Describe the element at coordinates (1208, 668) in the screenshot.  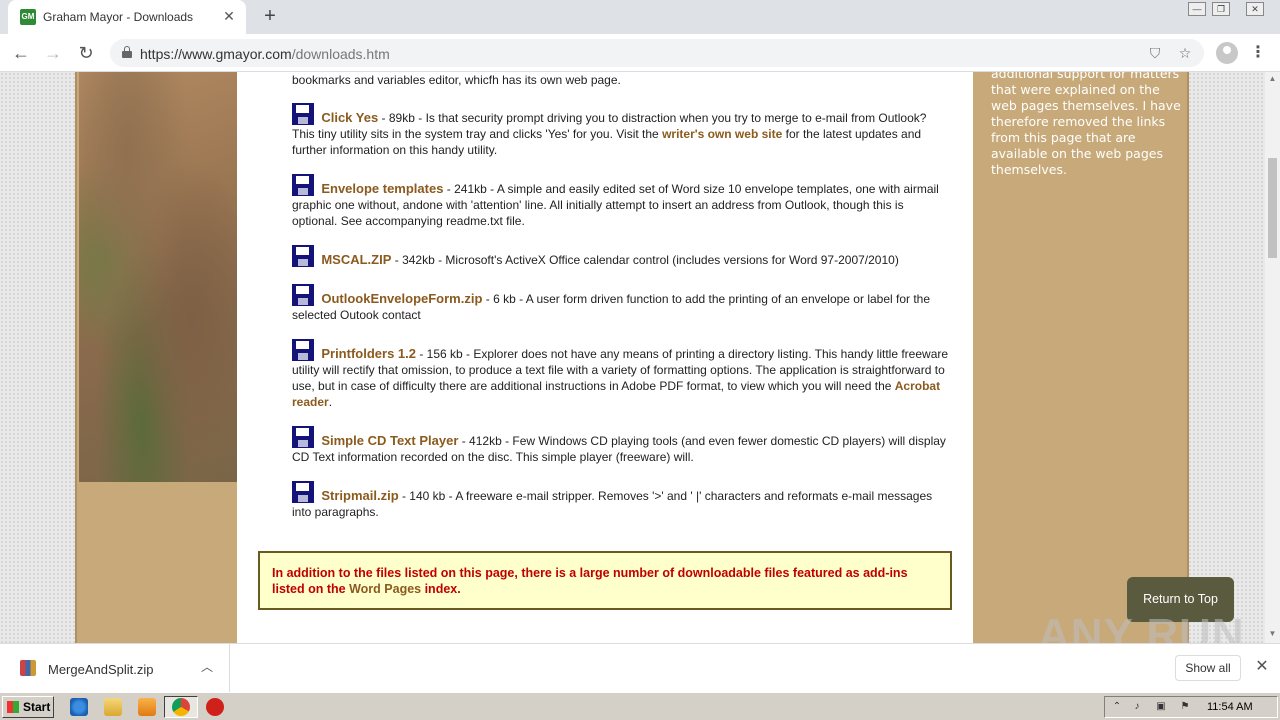
I see `show-all-button: Show all` at that location.